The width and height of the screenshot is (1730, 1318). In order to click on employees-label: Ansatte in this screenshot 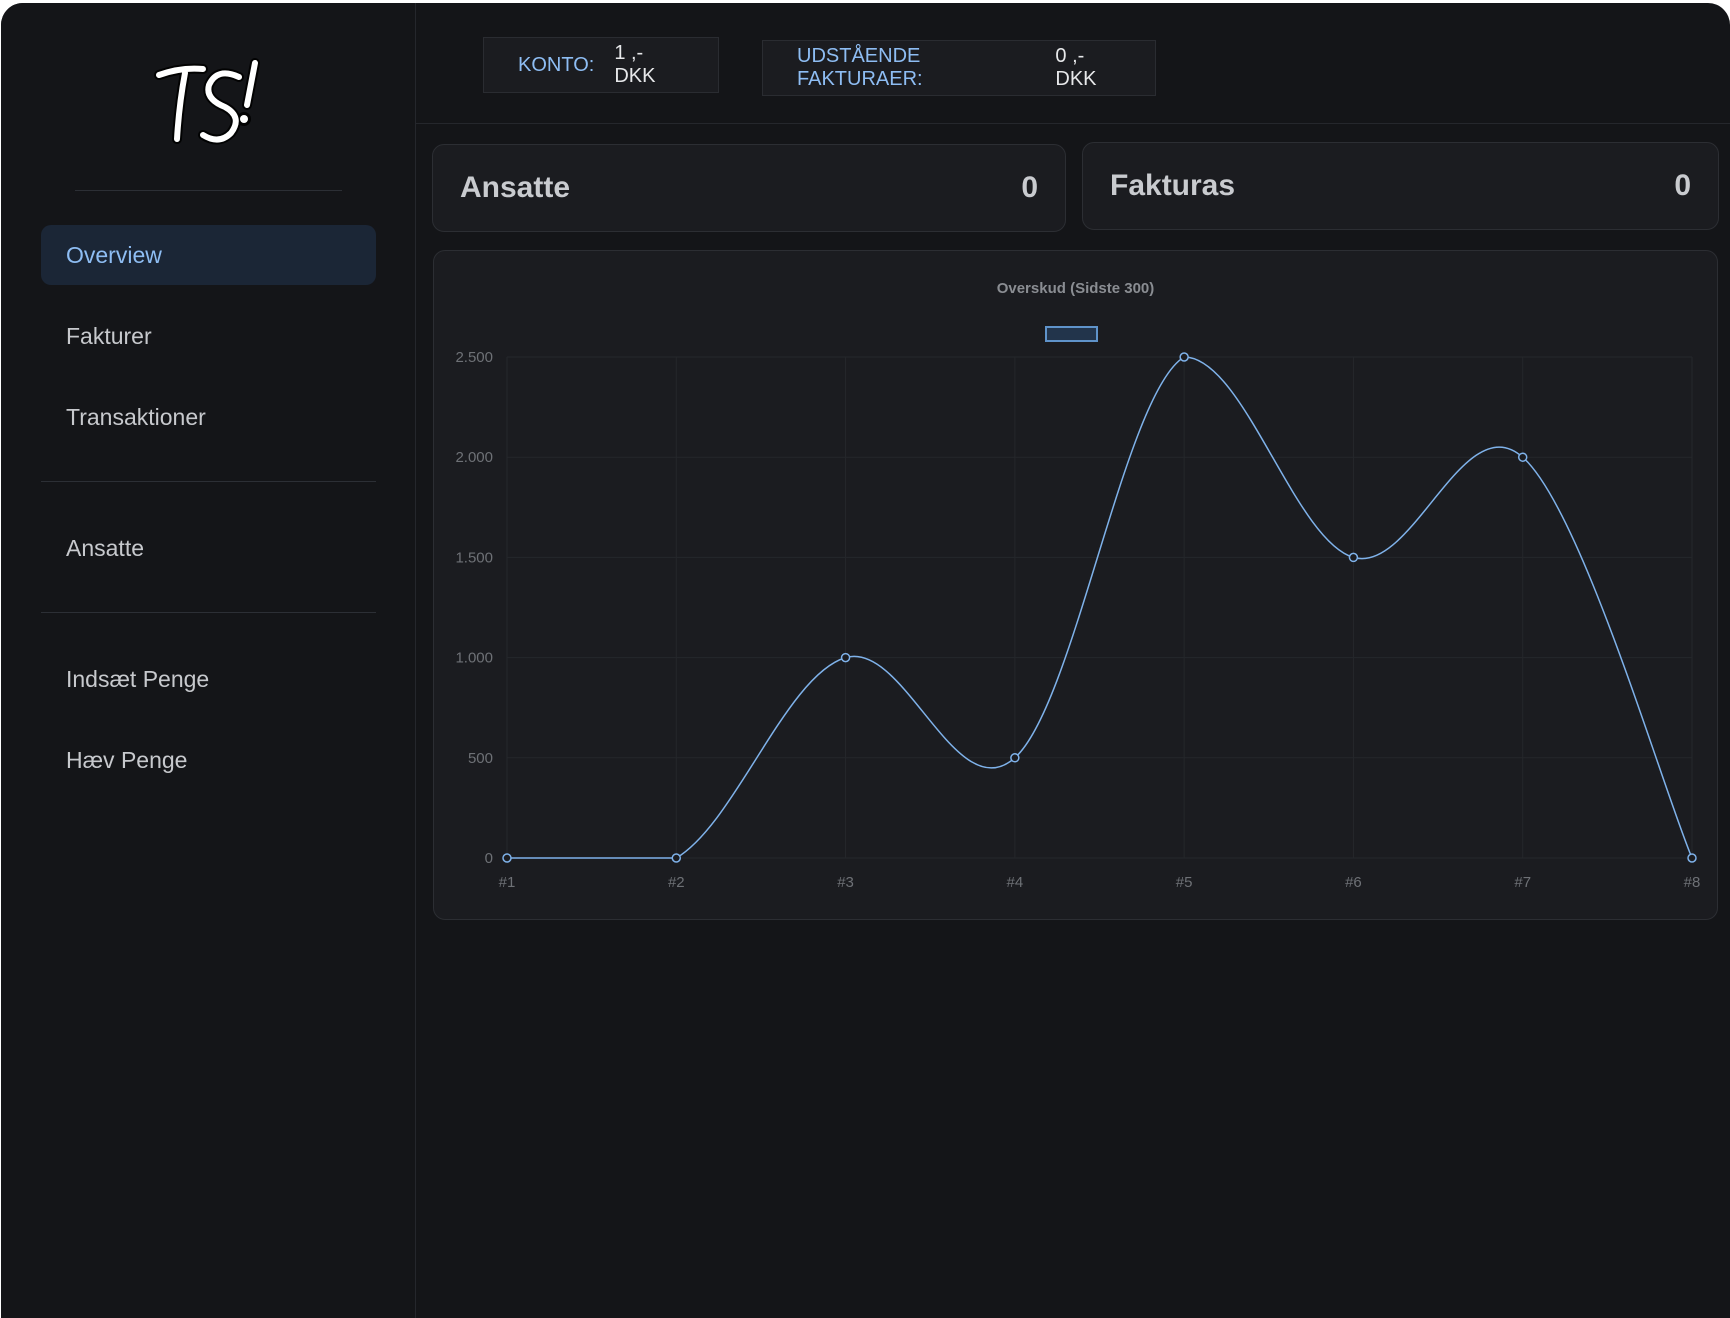, I will do `click(515, 187)`.